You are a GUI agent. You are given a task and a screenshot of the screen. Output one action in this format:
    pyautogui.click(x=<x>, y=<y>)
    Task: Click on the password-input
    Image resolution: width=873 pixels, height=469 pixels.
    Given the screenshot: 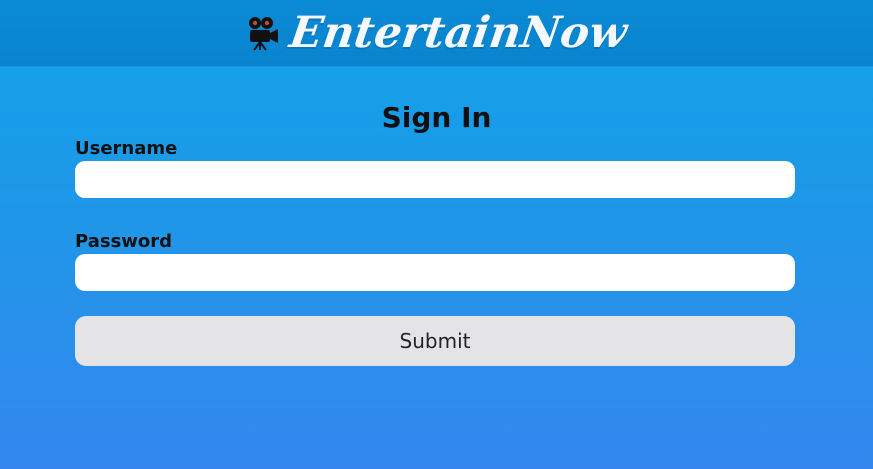 What is the action you would take?
    pyautogui.click(x=435, y=272)
    